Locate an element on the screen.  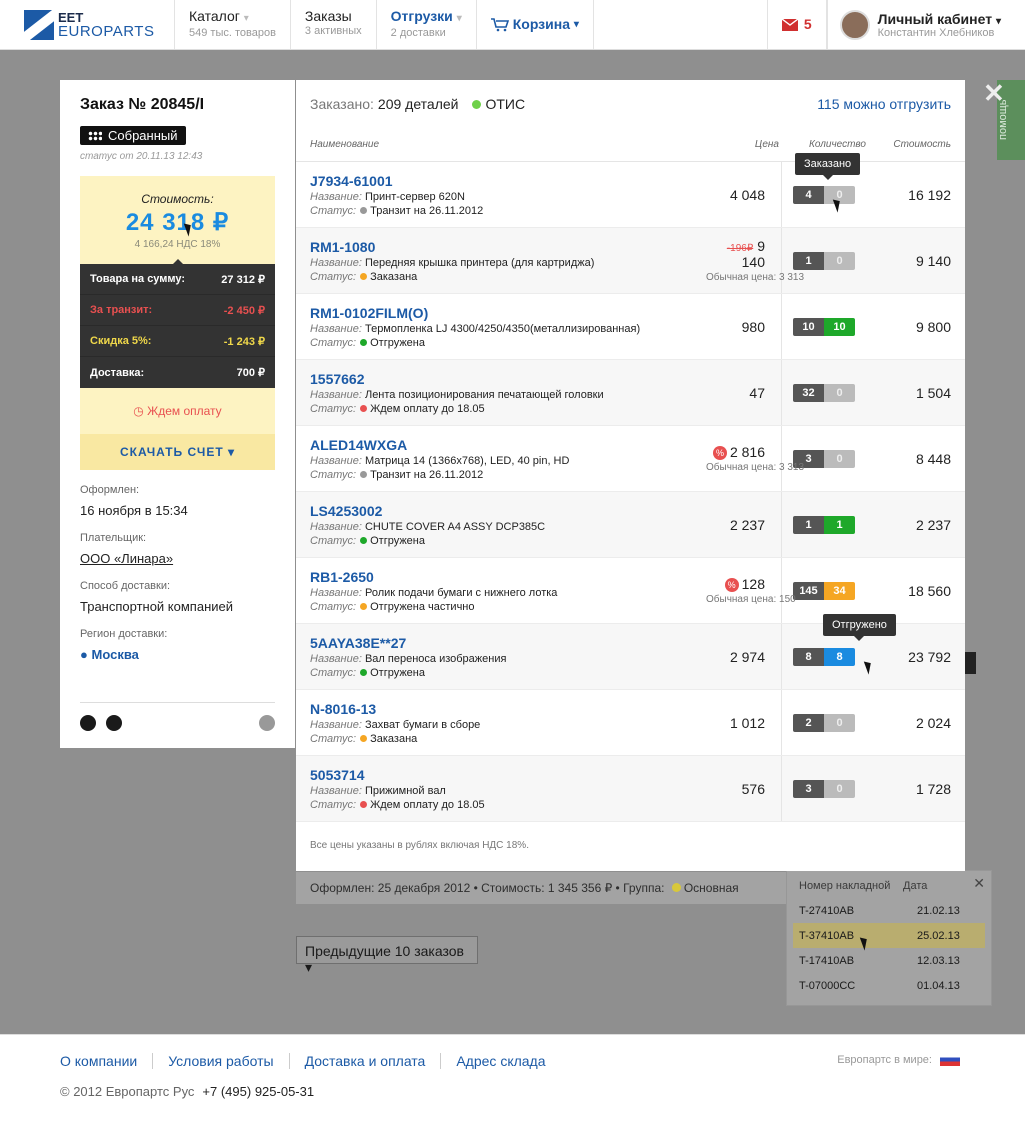
item-article-link: 5053714 is located at coordinates (508, 775).